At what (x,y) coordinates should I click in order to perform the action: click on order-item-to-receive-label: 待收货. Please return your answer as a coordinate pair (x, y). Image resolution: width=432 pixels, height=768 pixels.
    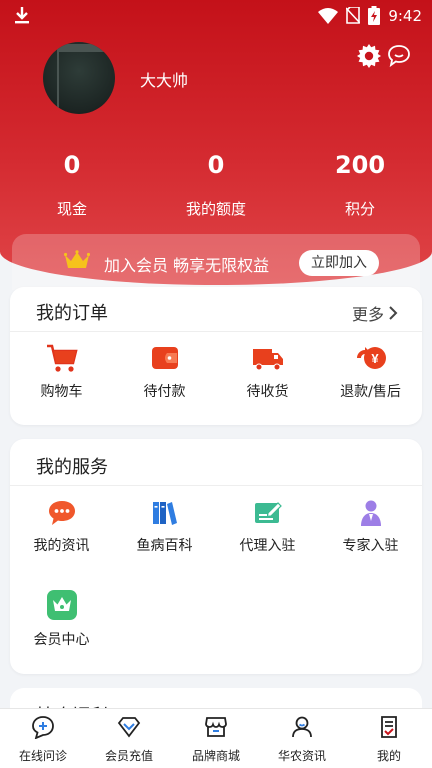
    Looking at the image, I should click on (267, 392).